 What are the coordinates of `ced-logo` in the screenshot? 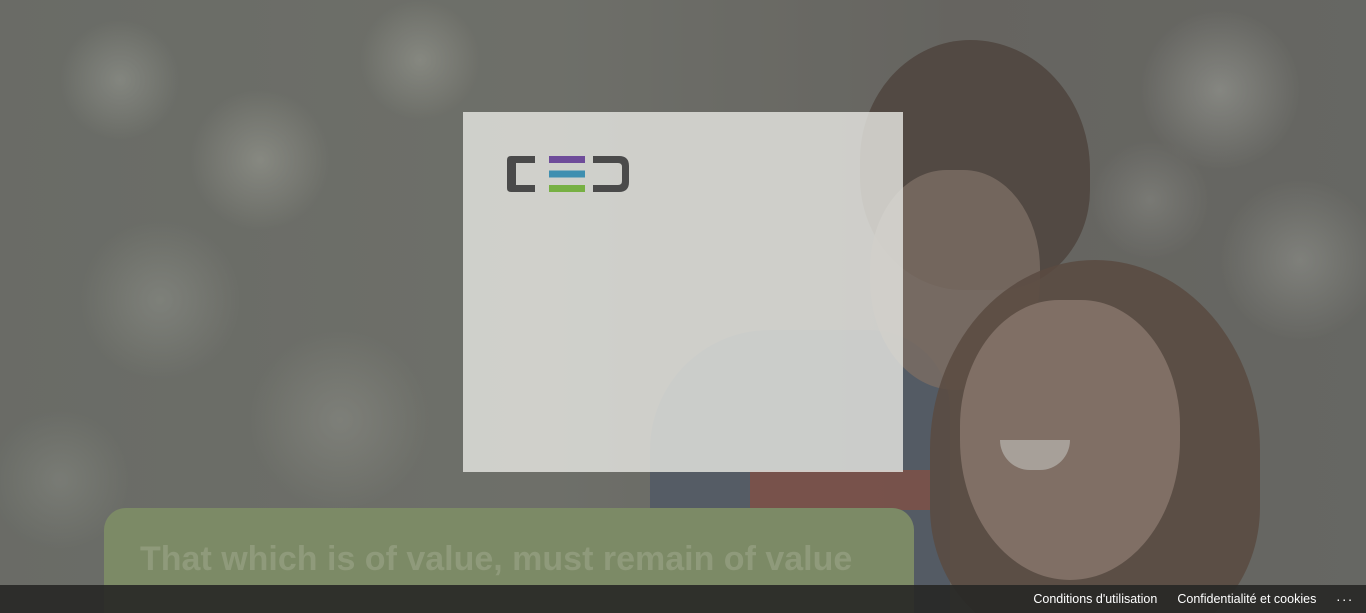 It's located at (568, 174).